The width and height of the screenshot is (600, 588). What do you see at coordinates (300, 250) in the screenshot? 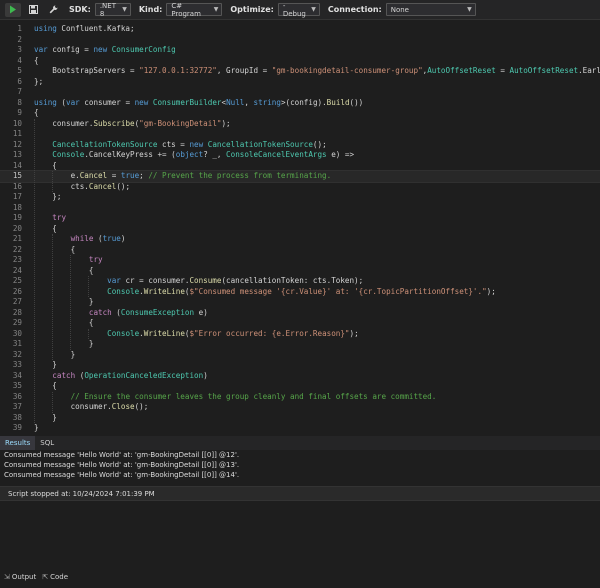
I see `code-line: 22 {` at bounding box center [300, 250].